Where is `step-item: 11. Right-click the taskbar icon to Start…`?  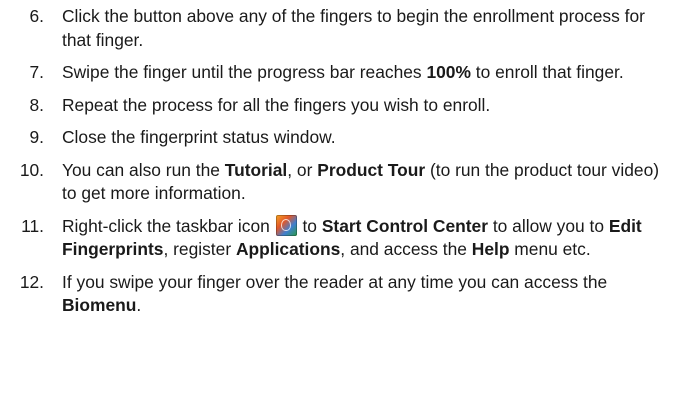 step-item: 11. Right-click the taskbar icon to Start… is located at coordinates (340, 238).